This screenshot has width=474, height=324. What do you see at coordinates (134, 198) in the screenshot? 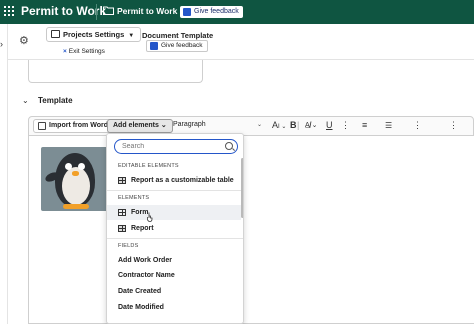
I see `section-elements: ELEMENTS` at bounding box center [134, 198].